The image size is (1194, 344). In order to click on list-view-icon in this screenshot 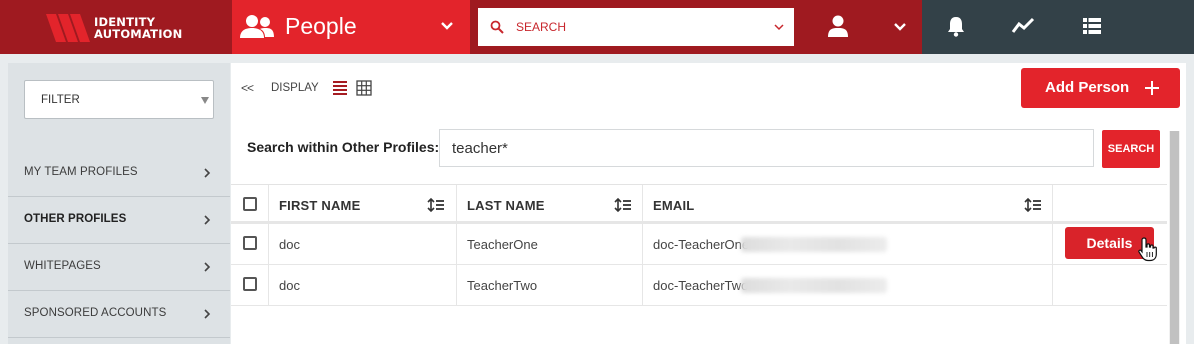, I will do `click(340, 88)`.